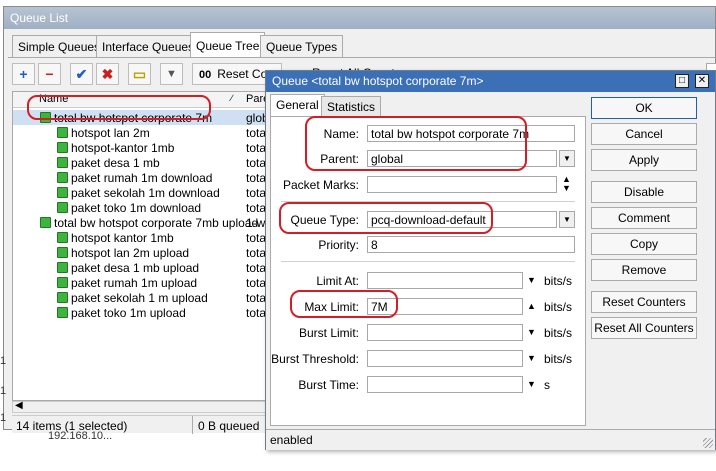 The image size is (716, 471). What do you see at coordinates (192, 425) in the screenshot?
I see `status-divider` at bounding box center [192, 425].